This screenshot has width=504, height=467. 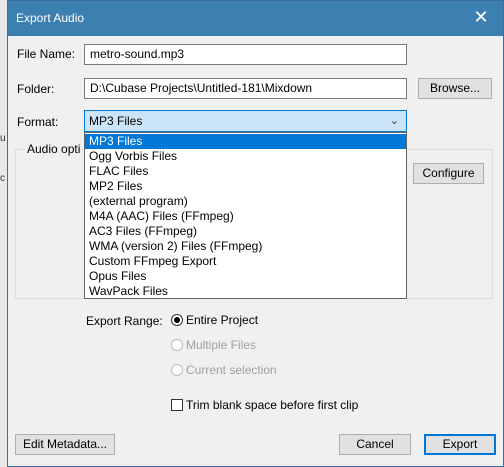 I want to click on background-fragment: u, so click(x=3, y=138).